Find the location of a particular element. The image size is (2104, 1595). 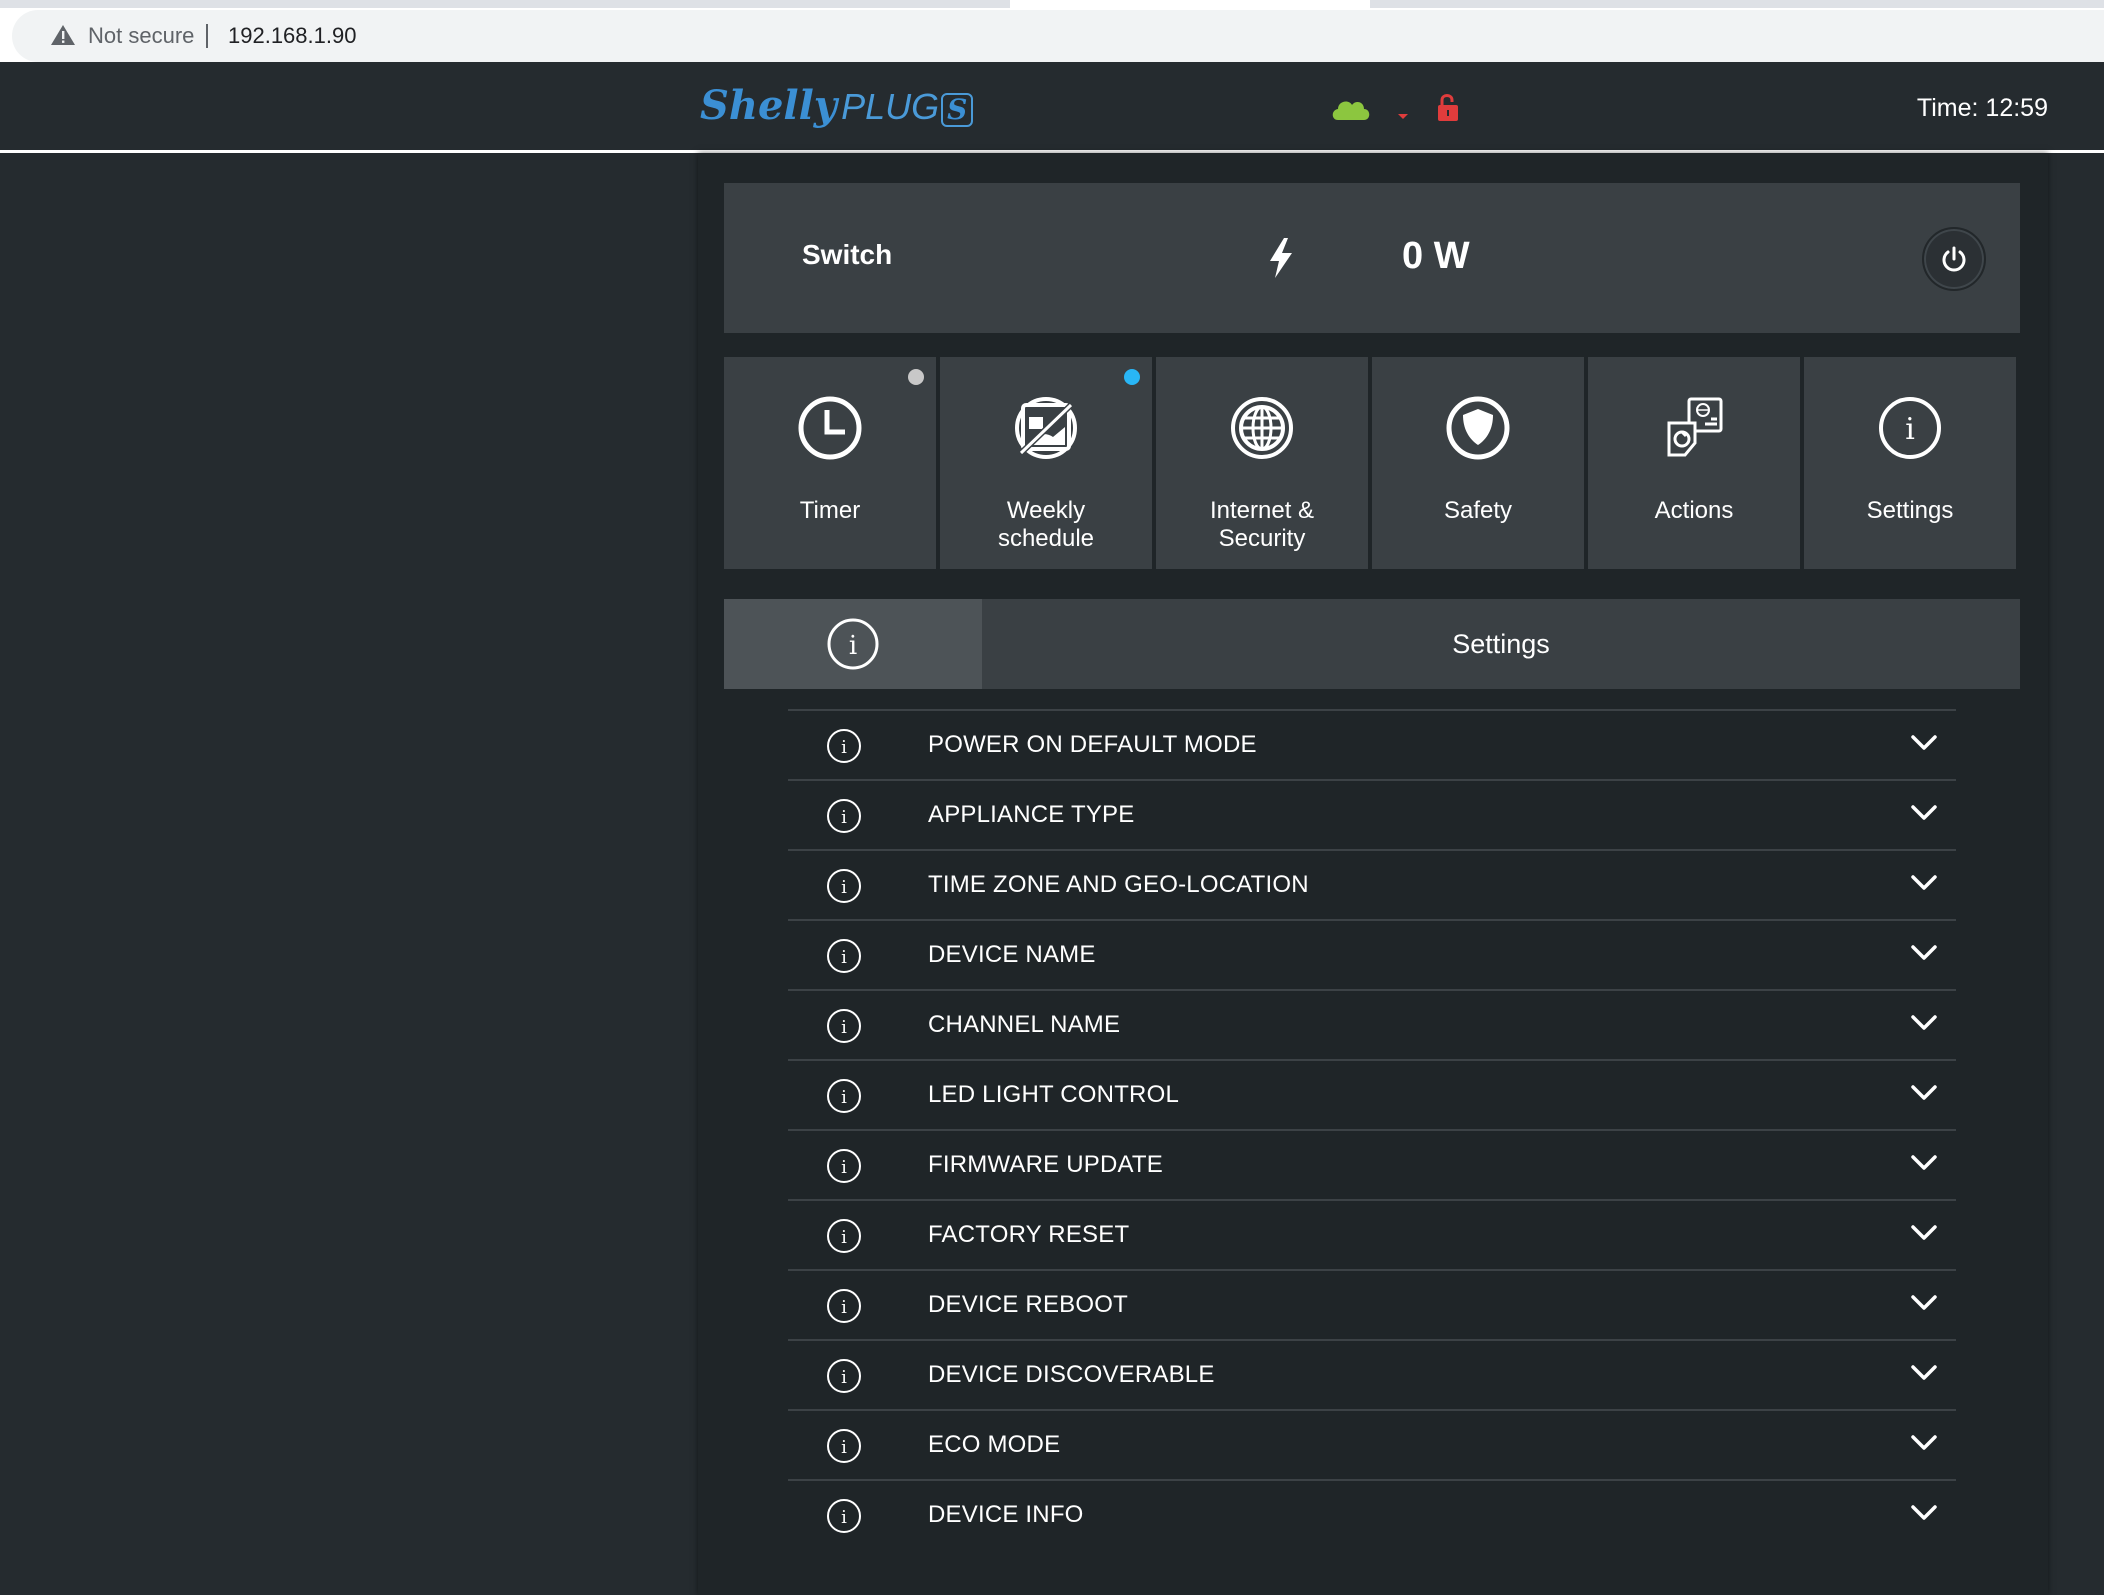

clock-display: Time: 12:59 is located at coordinates (1982, 108).